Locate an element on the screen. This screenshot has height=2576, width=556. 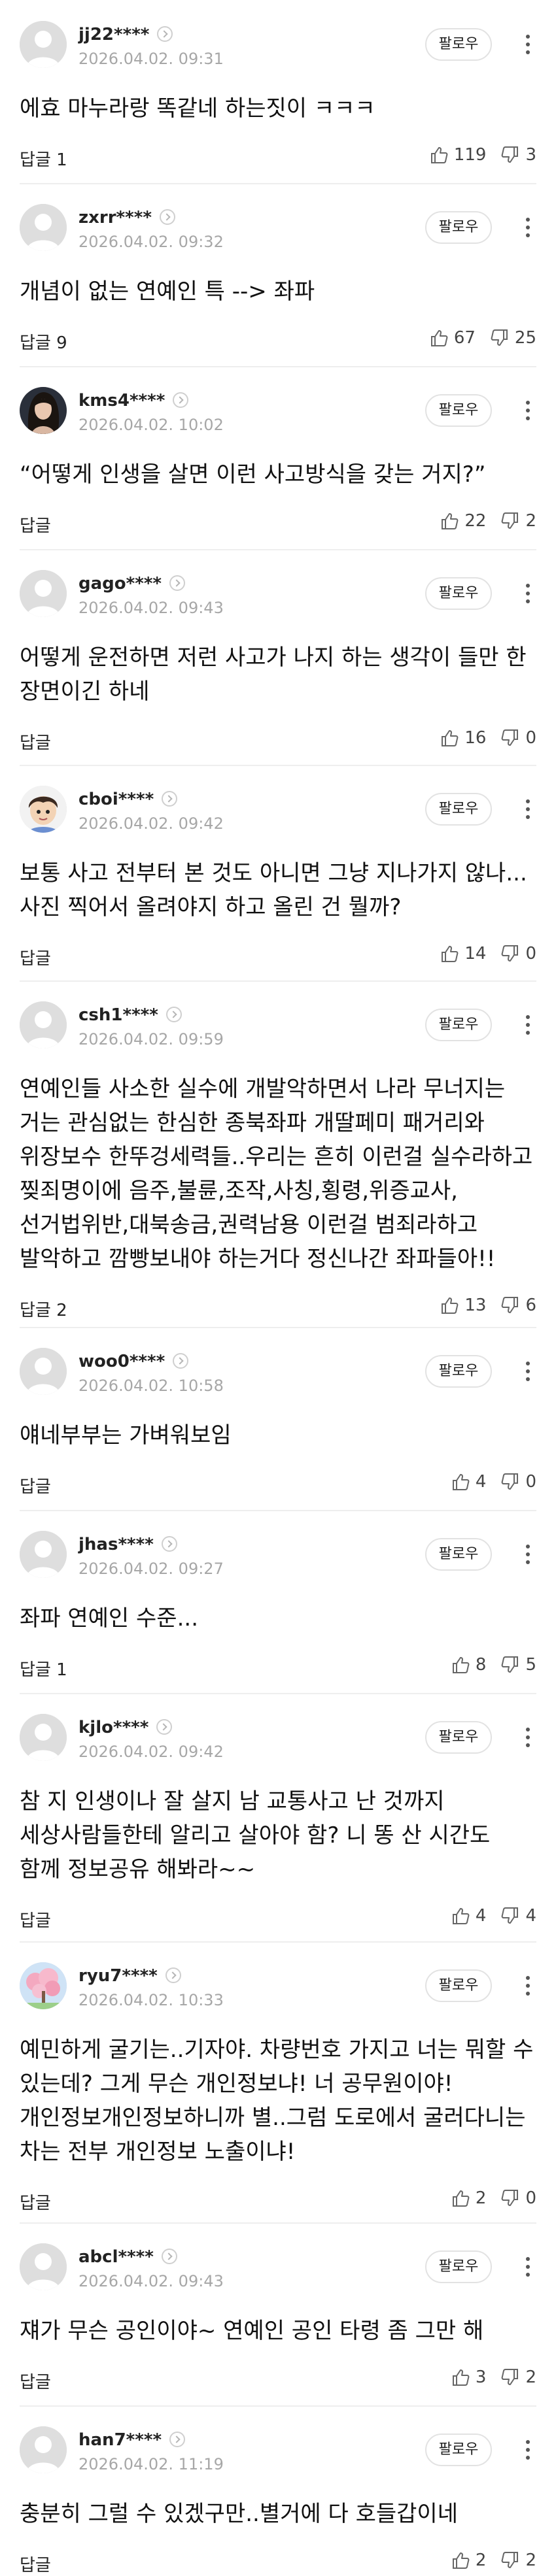
dislike-button: 5 is located at coordinates (518, 1665).